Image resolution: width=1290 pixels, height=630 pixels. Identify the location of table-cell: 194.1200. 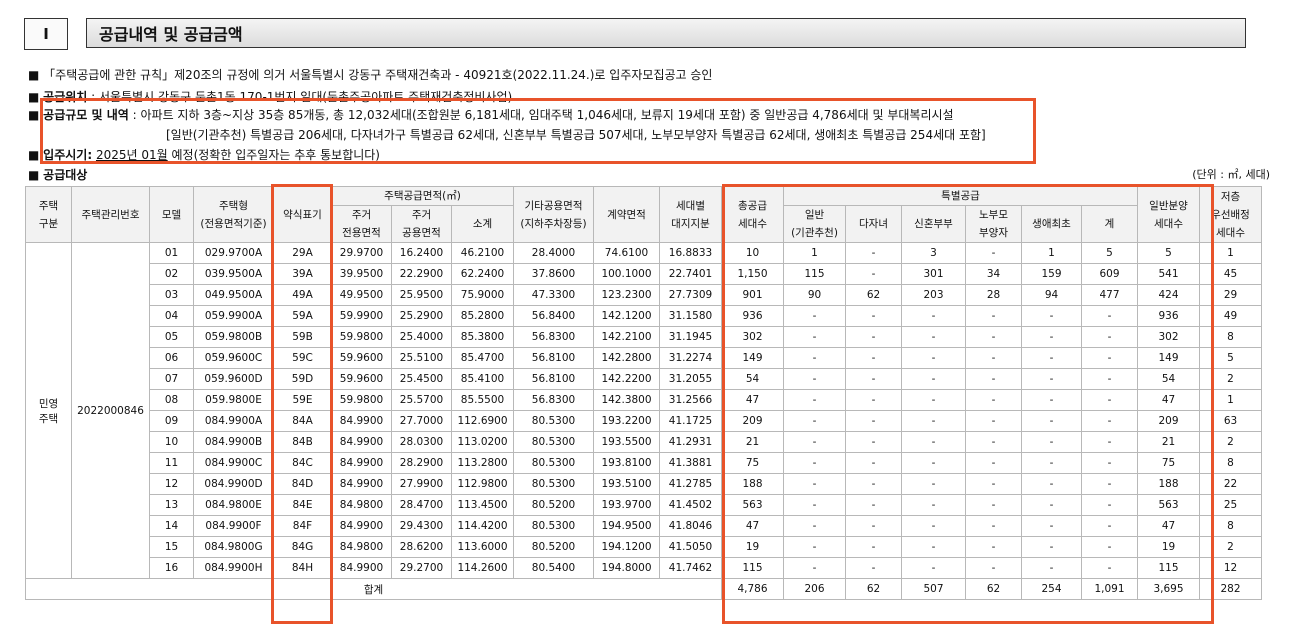
(626, 547).